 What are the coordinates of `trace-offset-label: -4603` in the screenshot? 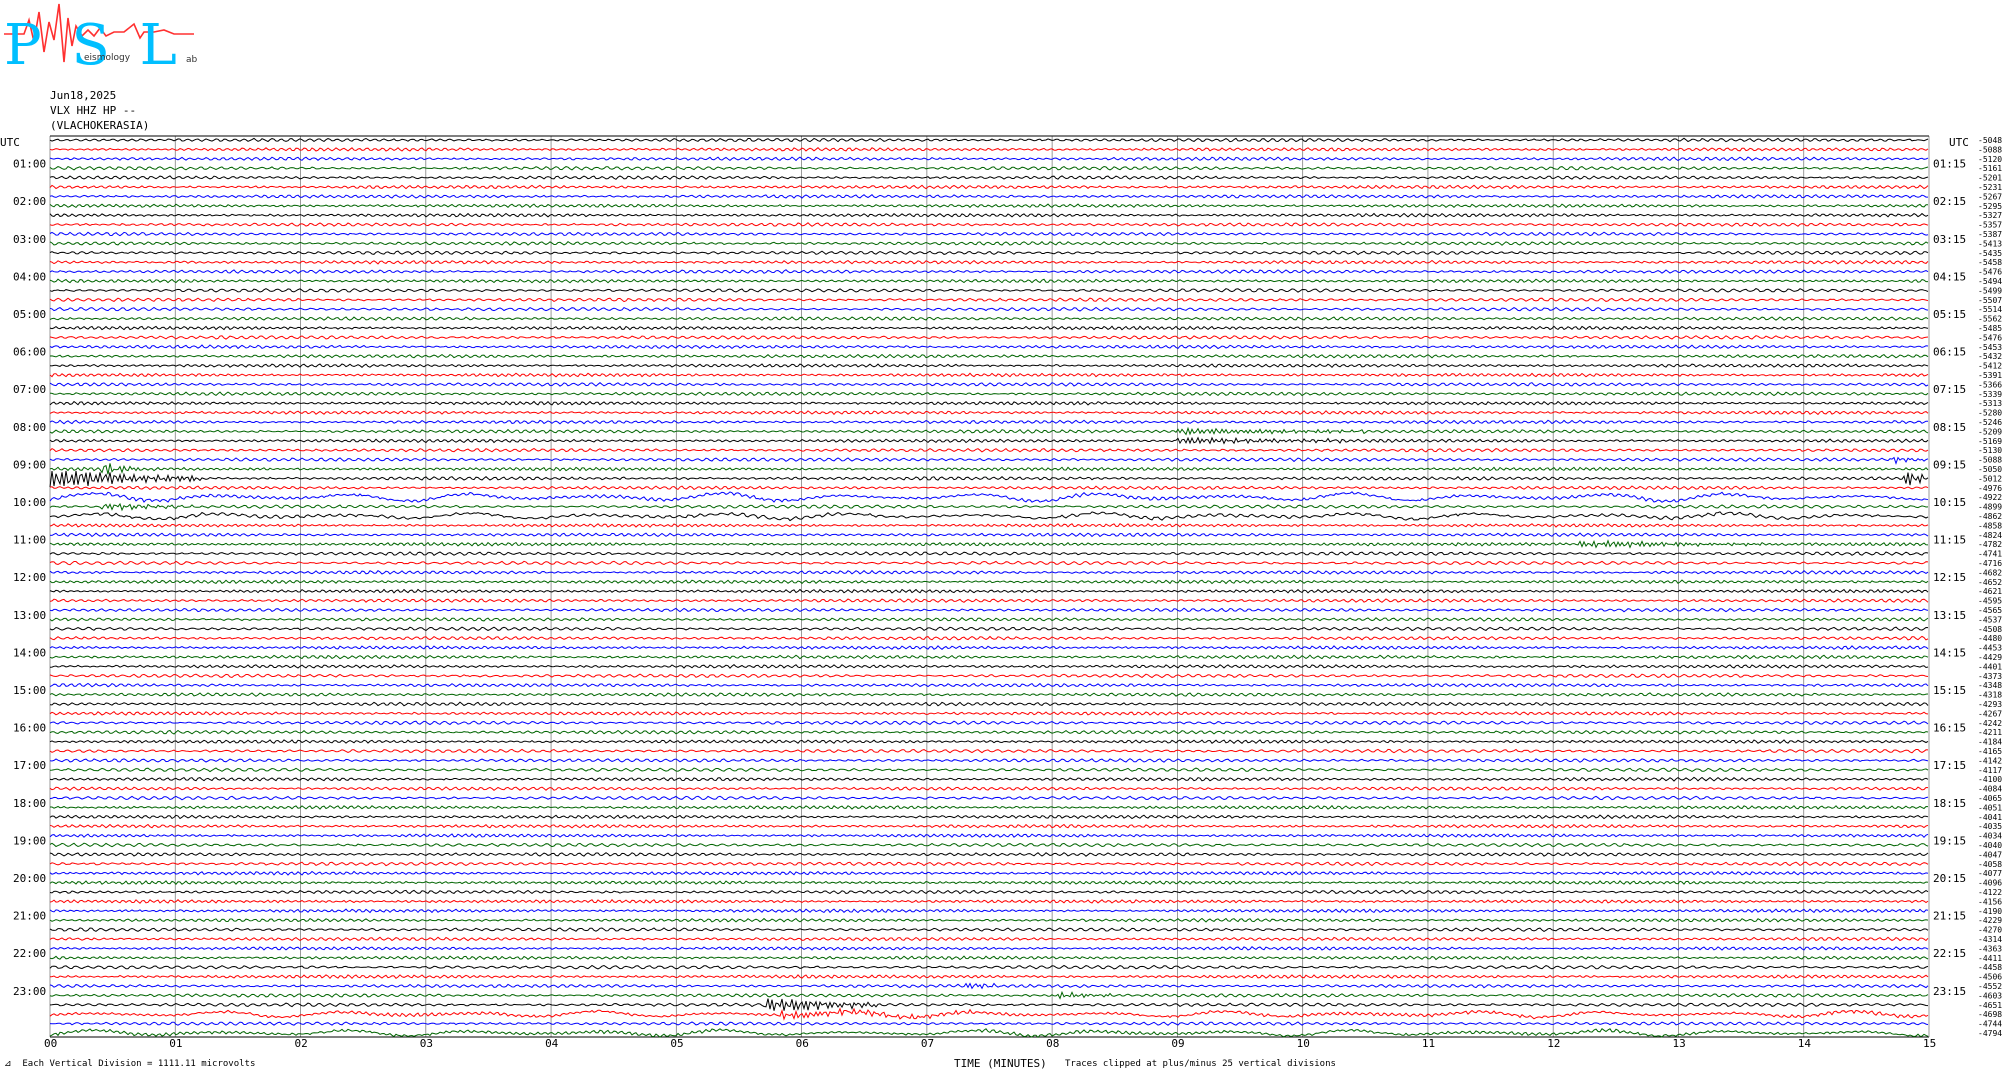 It's located at (1990, 995).